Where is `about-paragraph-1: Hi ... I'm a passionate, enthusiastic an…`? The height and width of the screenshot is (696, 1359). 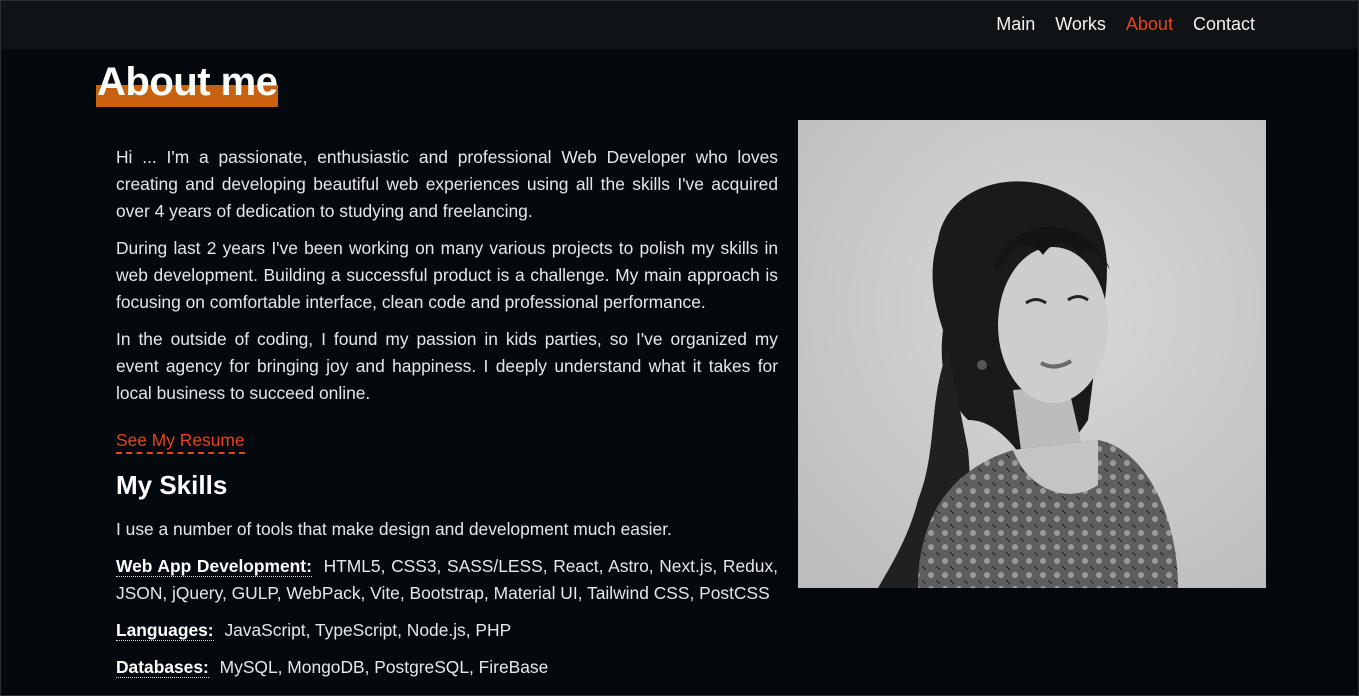
about-paragraph-1: Hi ... I'm a passionate, enthusiastic an… is located at coordinates (447, 184).